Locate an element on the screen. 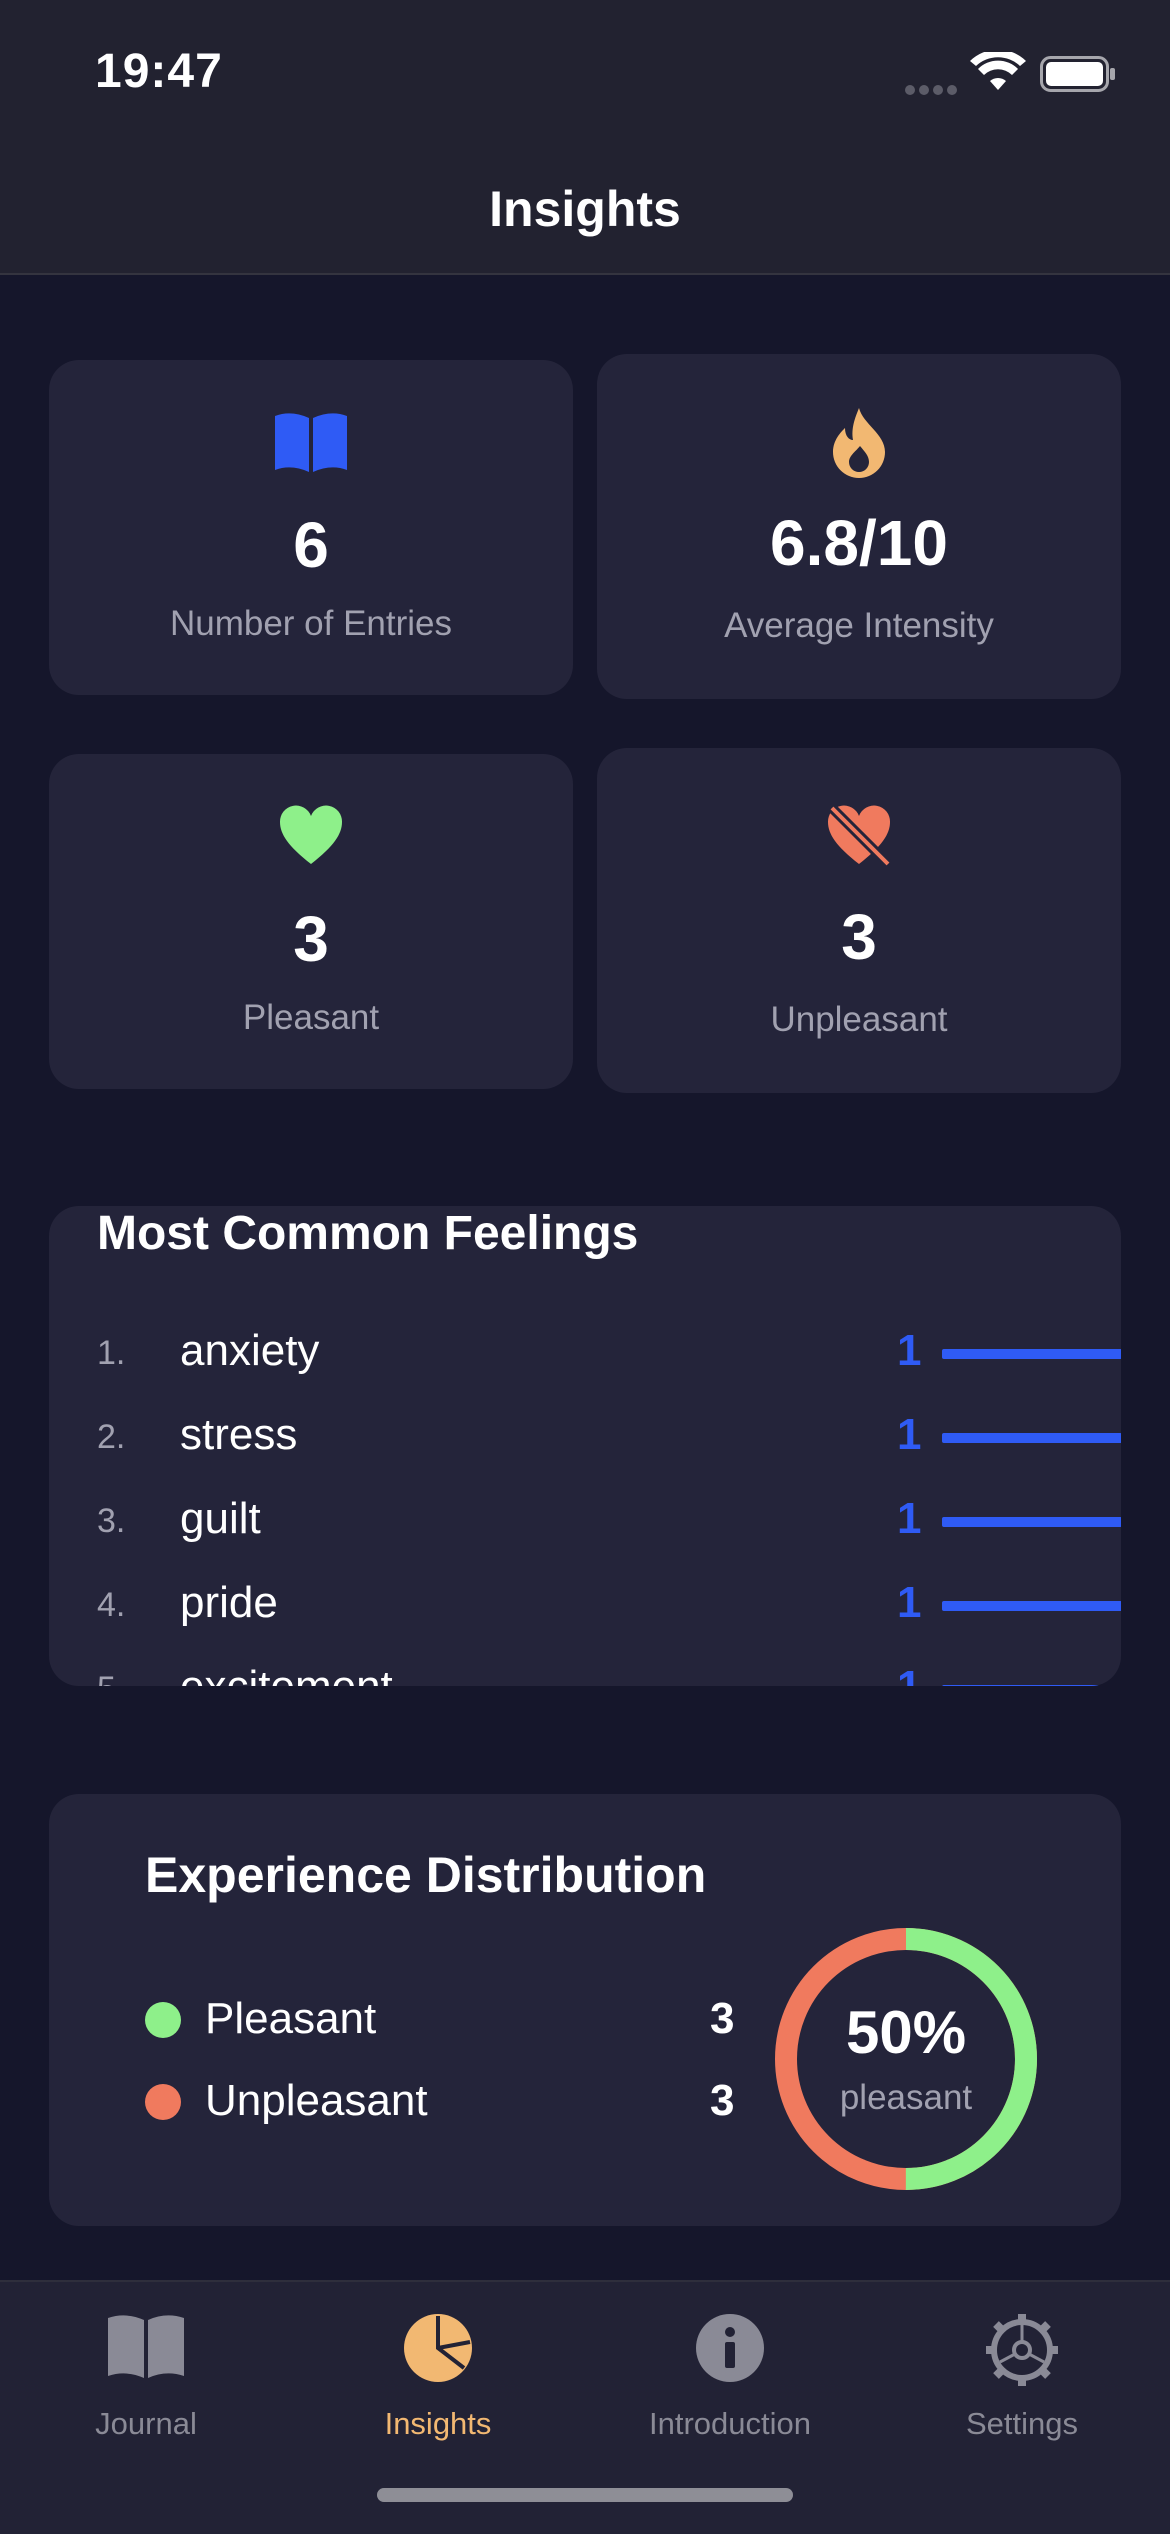 The image size is (1170, 2534). page-title: Insights is located at coordinates (585, 209).